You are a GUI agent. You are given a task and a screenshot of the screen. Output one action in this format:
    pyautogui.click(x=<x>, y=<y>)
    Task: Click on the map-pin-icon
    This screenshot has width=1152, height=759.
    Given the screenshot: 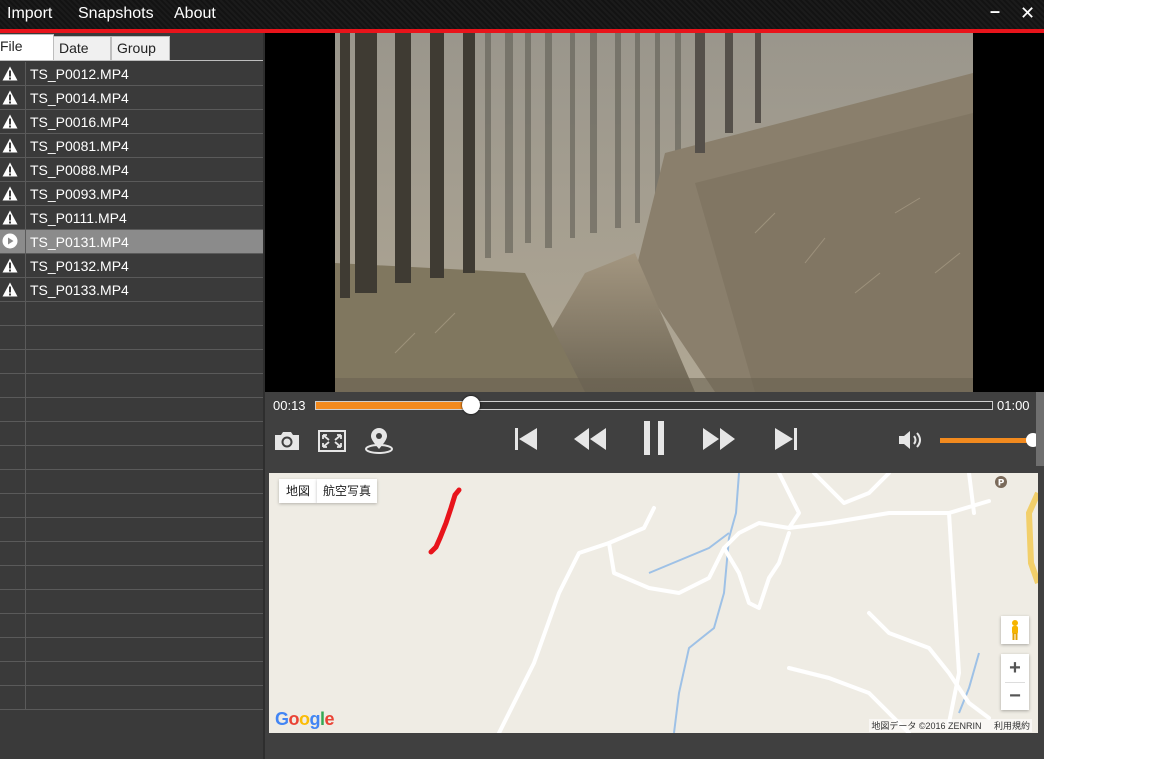 What is the action you would take?
    pyautogui.click(x=379, y=440)
    